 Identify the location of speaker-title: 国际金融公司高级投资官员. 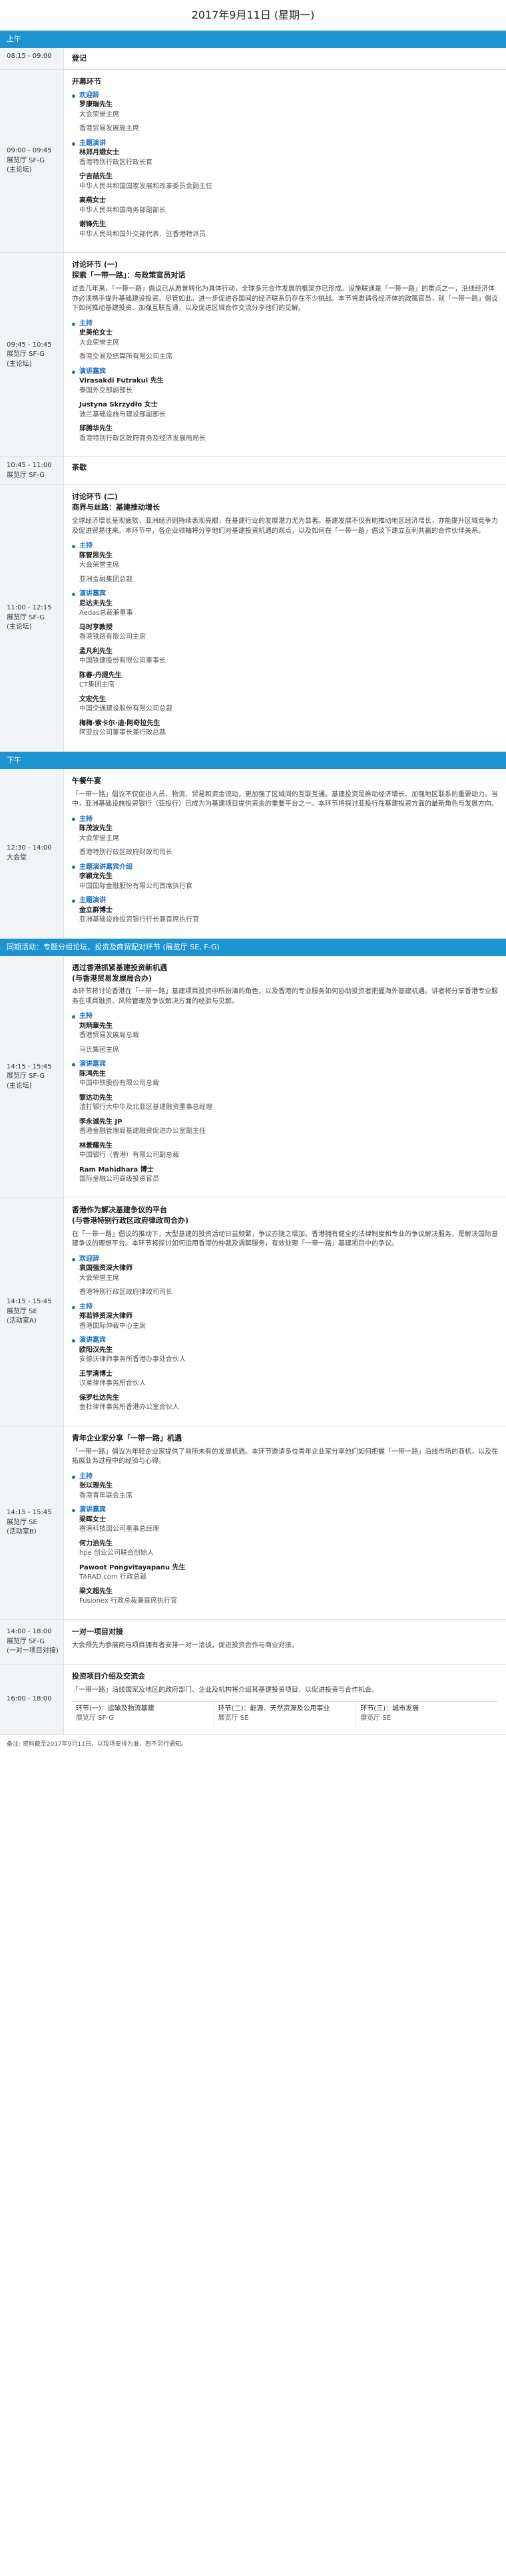
(119, 1180).